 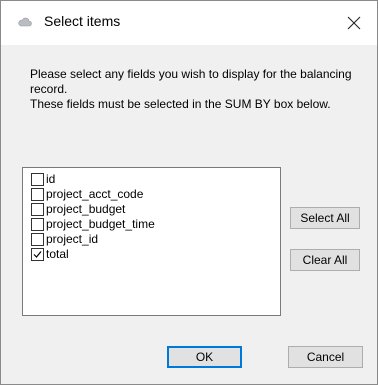 I want to click on list-item-project-budget: project_budget, so click(x=78, y=209).